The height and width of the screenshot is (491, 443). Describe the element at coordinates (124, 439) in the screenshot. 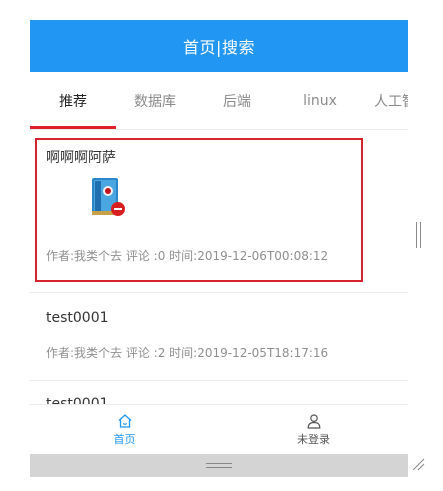

I see `nav-home-label: 首页` at that location.